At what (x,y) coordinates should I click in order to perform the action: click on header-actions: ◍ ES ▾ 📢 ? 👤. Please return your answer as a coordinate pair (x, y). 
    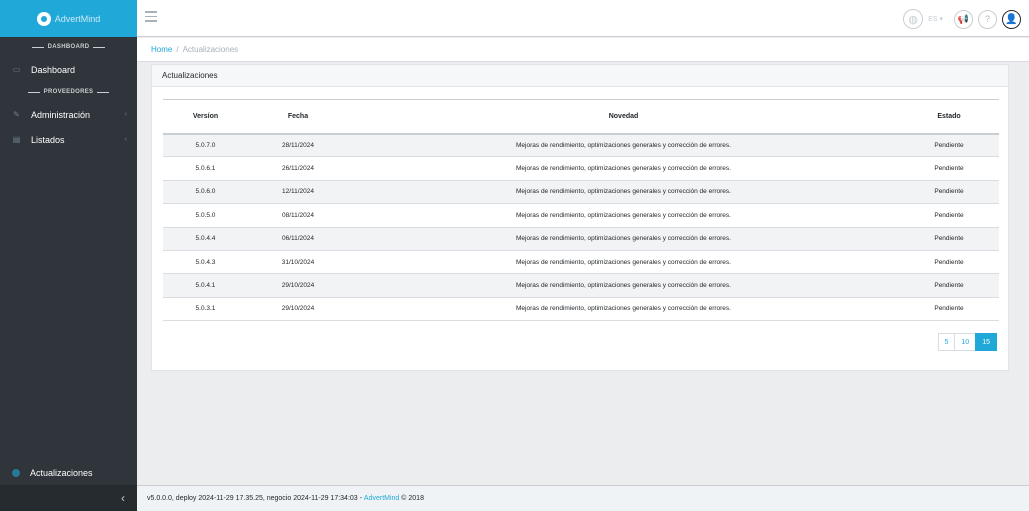
    Looking at the image, I should click on (962, 19).